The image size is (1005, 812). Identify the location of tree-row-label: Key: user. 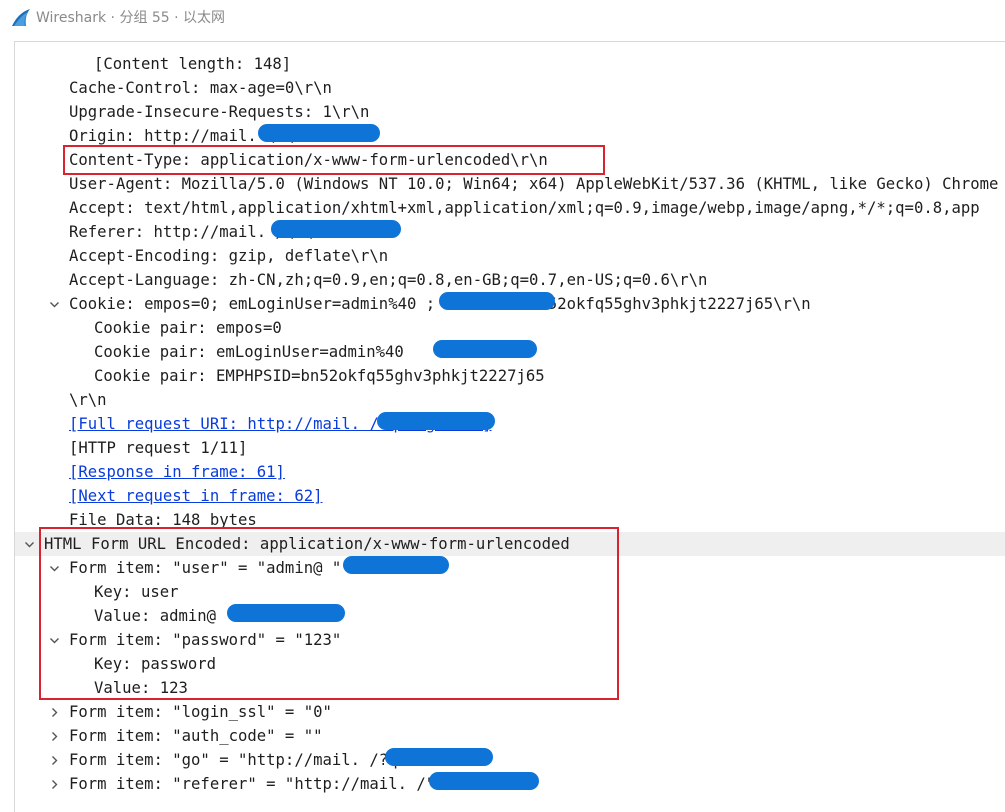
(136, 592).